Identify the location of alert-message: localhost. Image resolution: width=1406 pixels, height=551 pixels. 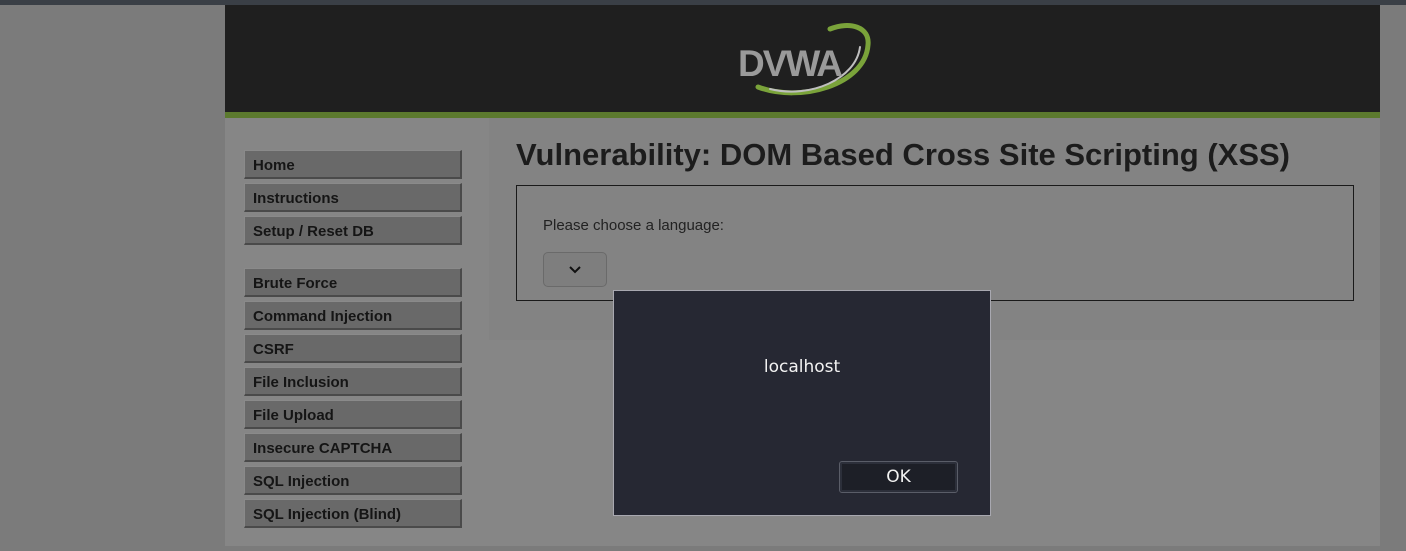
(802, 367).